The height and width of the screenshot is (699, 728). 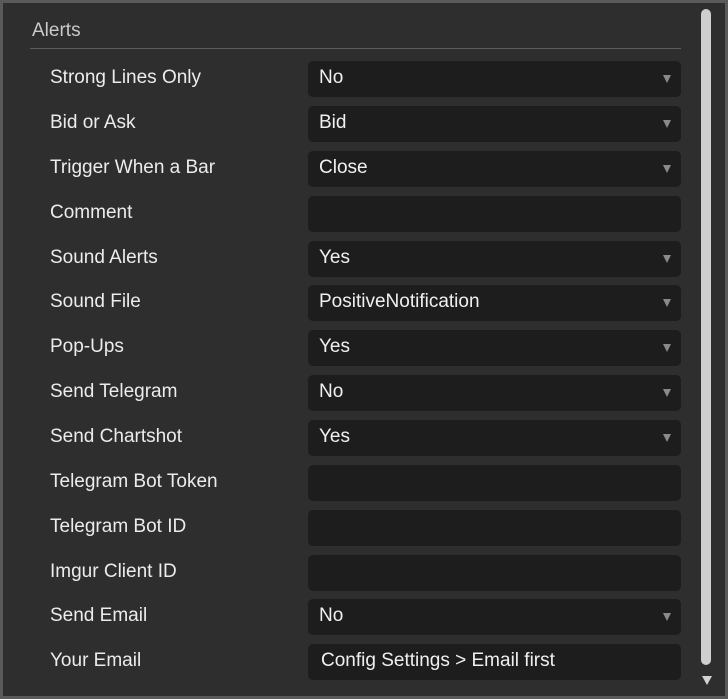 What do you see at coordinates (494, 79) in the screenshot?
I see `select-strong-lines-only: No` at bounding box center [494, 79].